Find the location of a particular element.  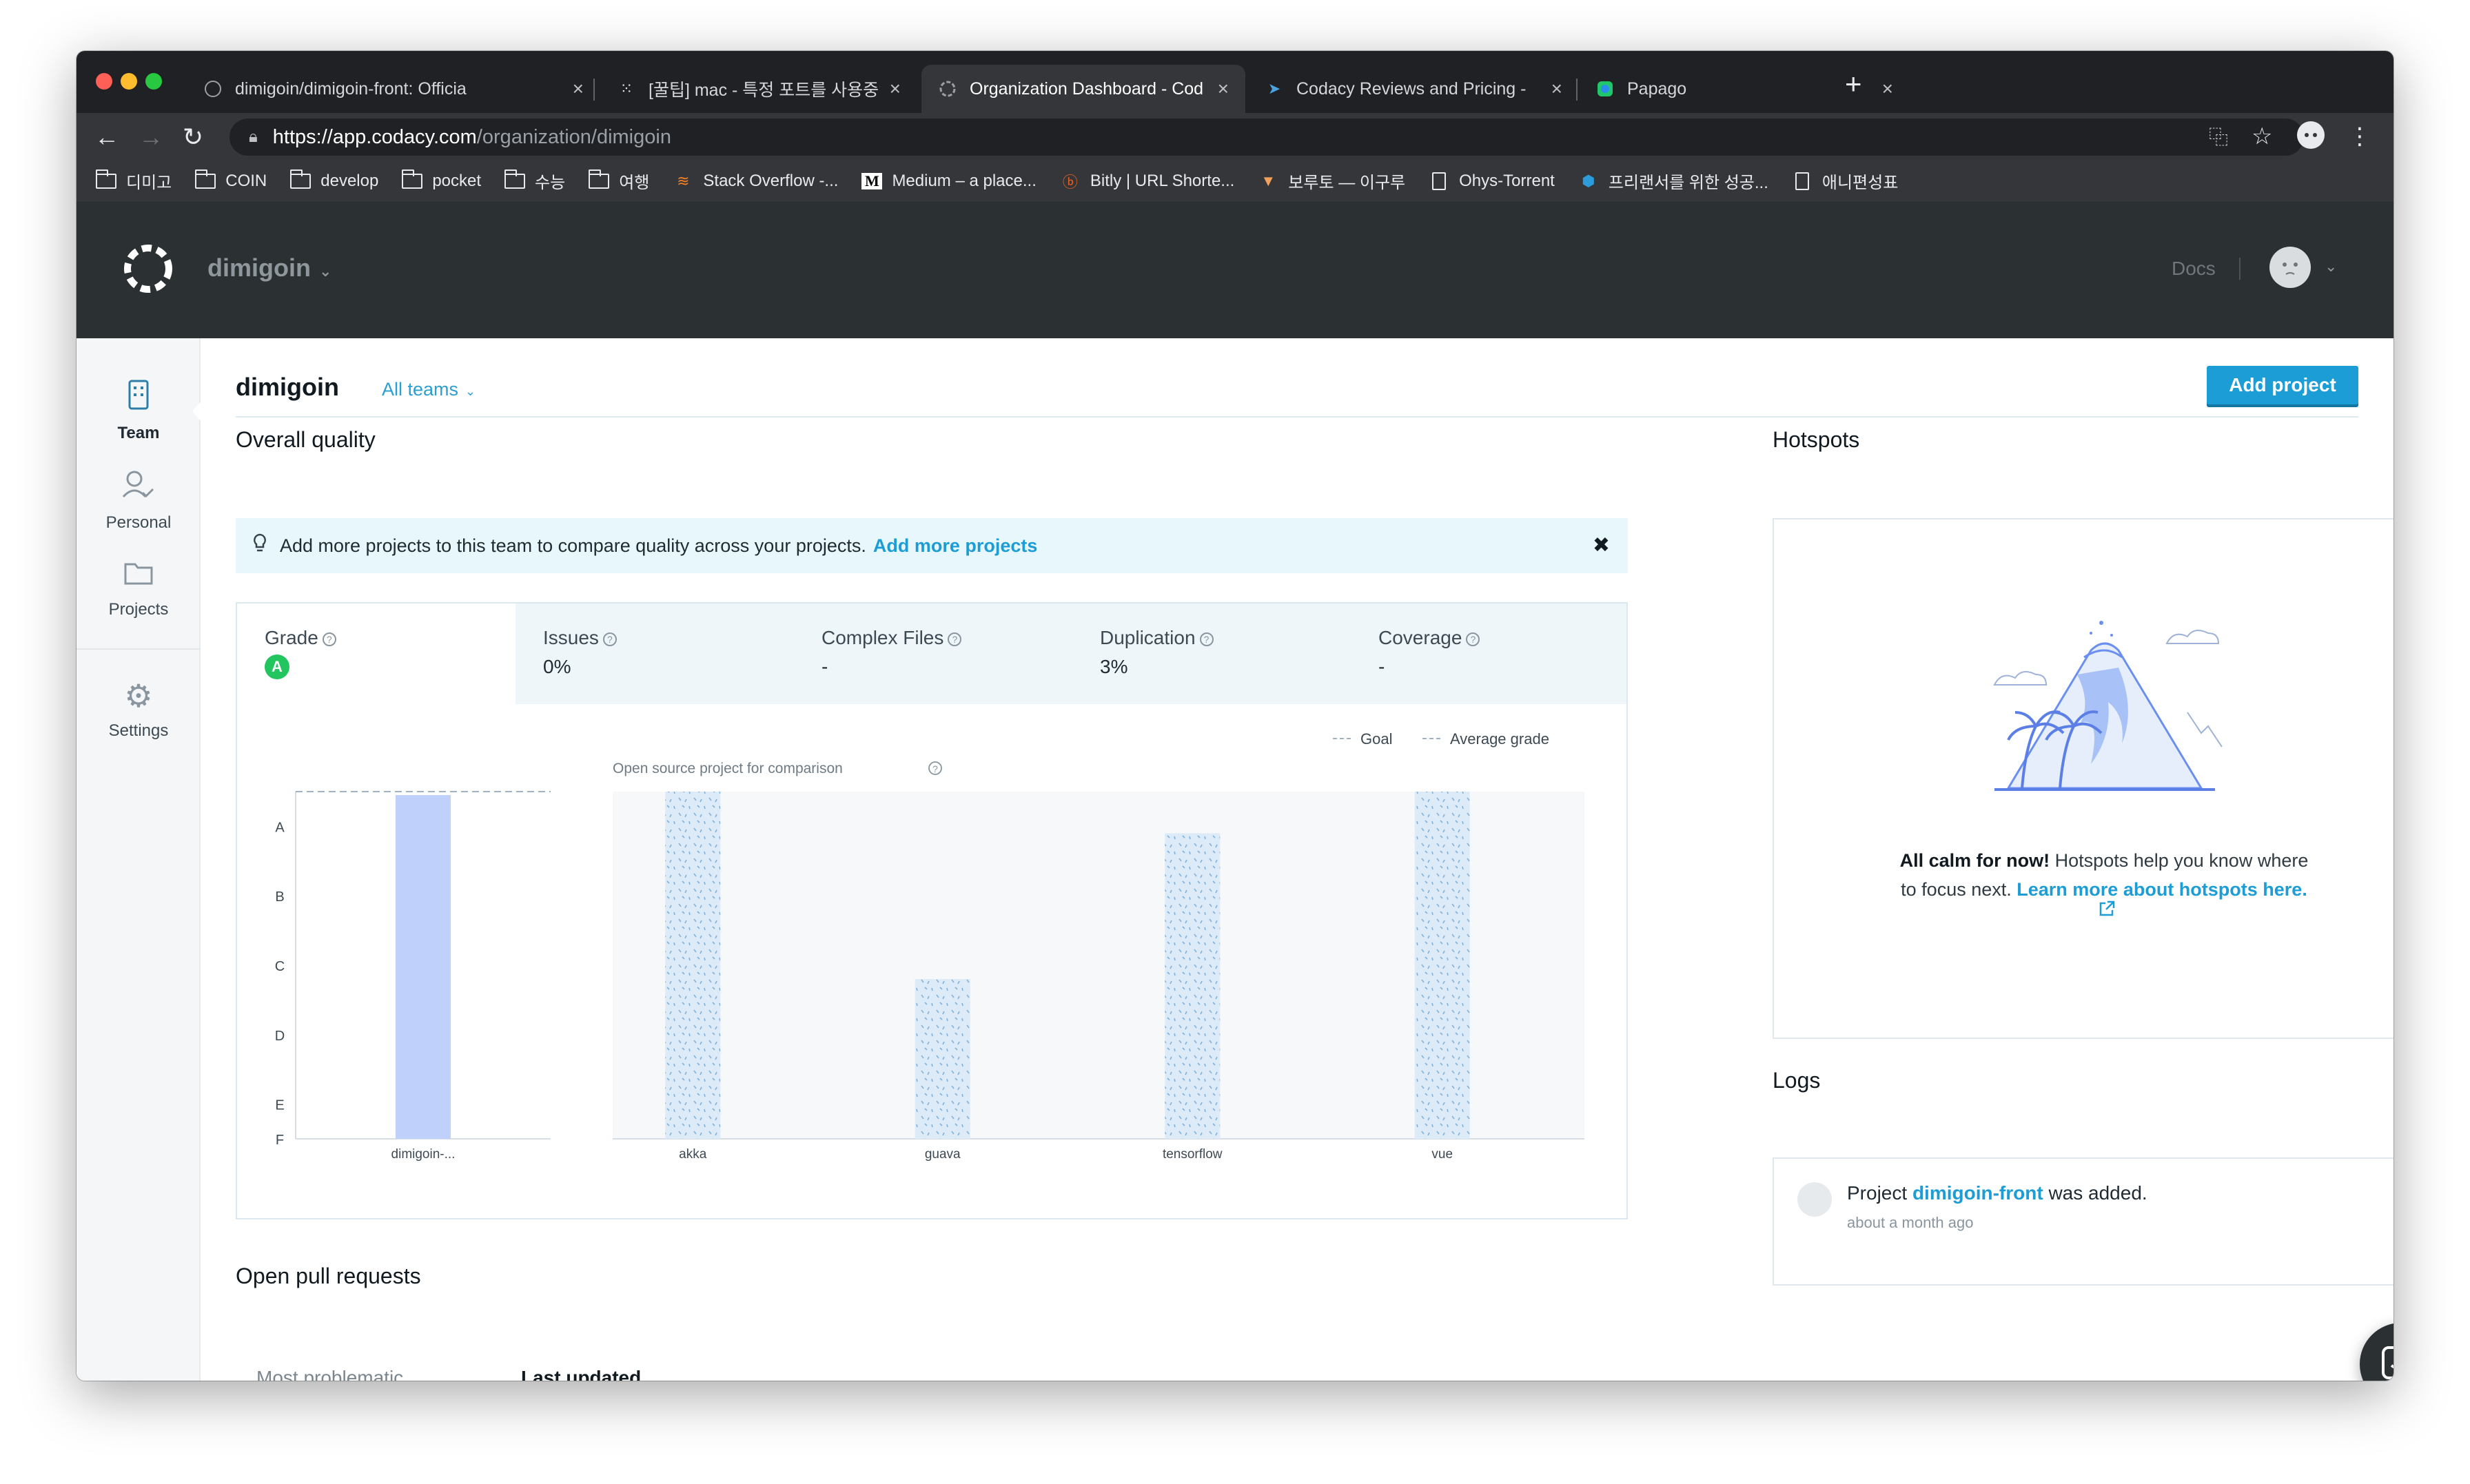

bookmark-folder: 여행 is located at coordinates (619, 181).